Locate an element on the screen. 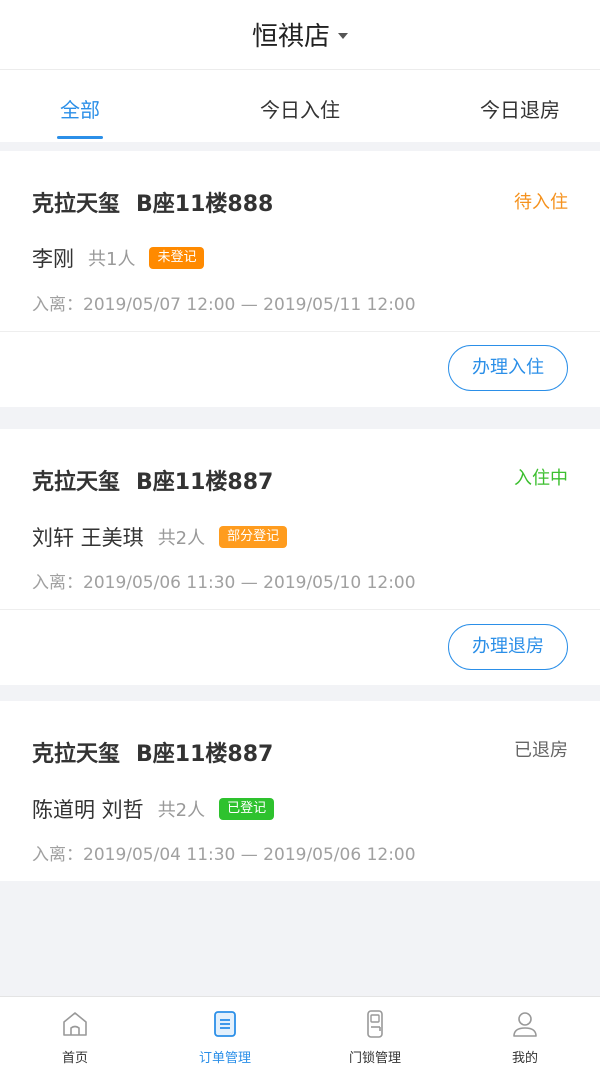 This screenshot has height=1067, width=600. order-icon is located at coordinates (225, 1024).